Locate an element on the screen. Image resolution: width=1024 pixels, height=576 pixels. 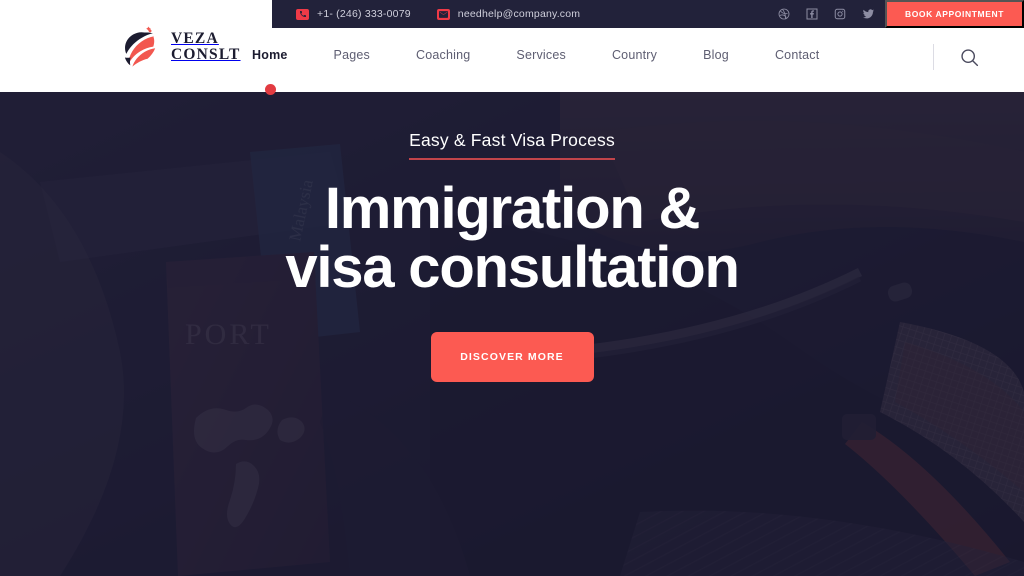
site-logo: VEZA CONSLT is located at coordinates (179, 47).